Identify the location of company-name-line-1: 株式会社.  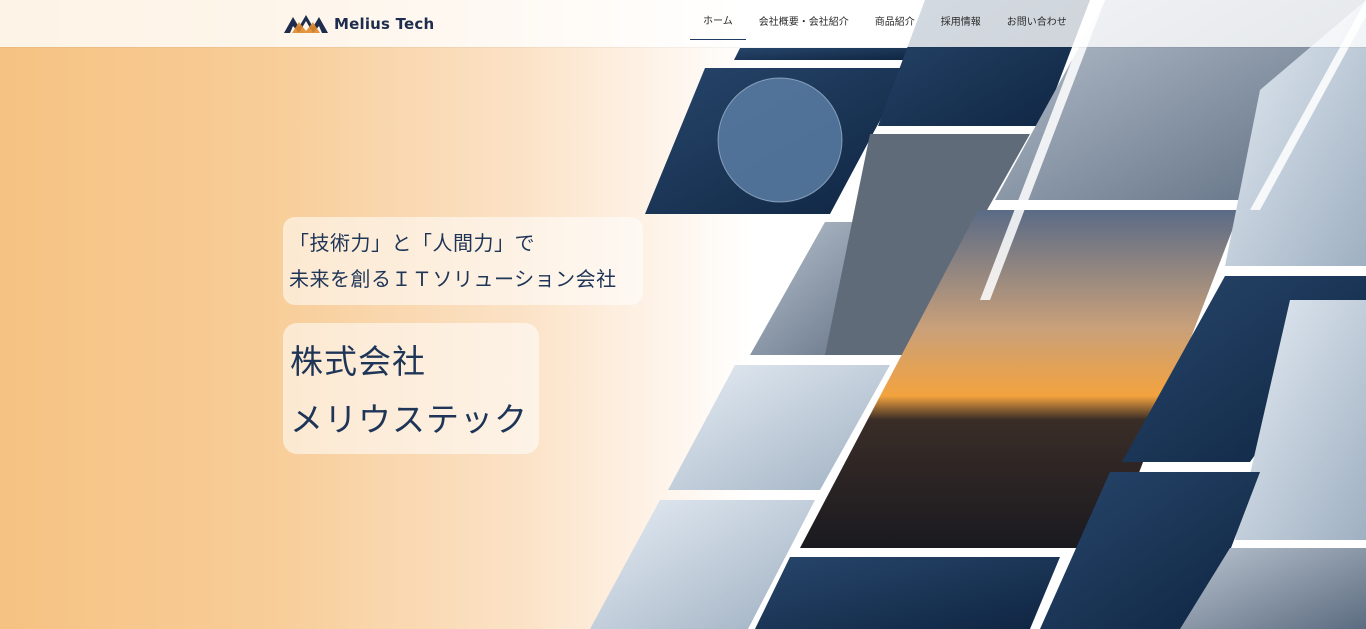
(358, 361).